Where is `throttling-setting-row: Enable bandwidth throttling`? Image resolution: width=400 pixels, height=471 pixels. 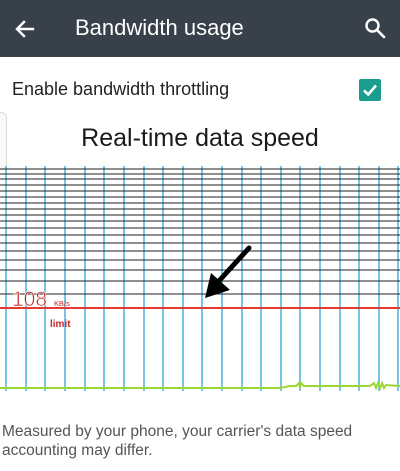 throttling-setting-row: Enable bandwidth throttling is located at coordinates (200, 90).